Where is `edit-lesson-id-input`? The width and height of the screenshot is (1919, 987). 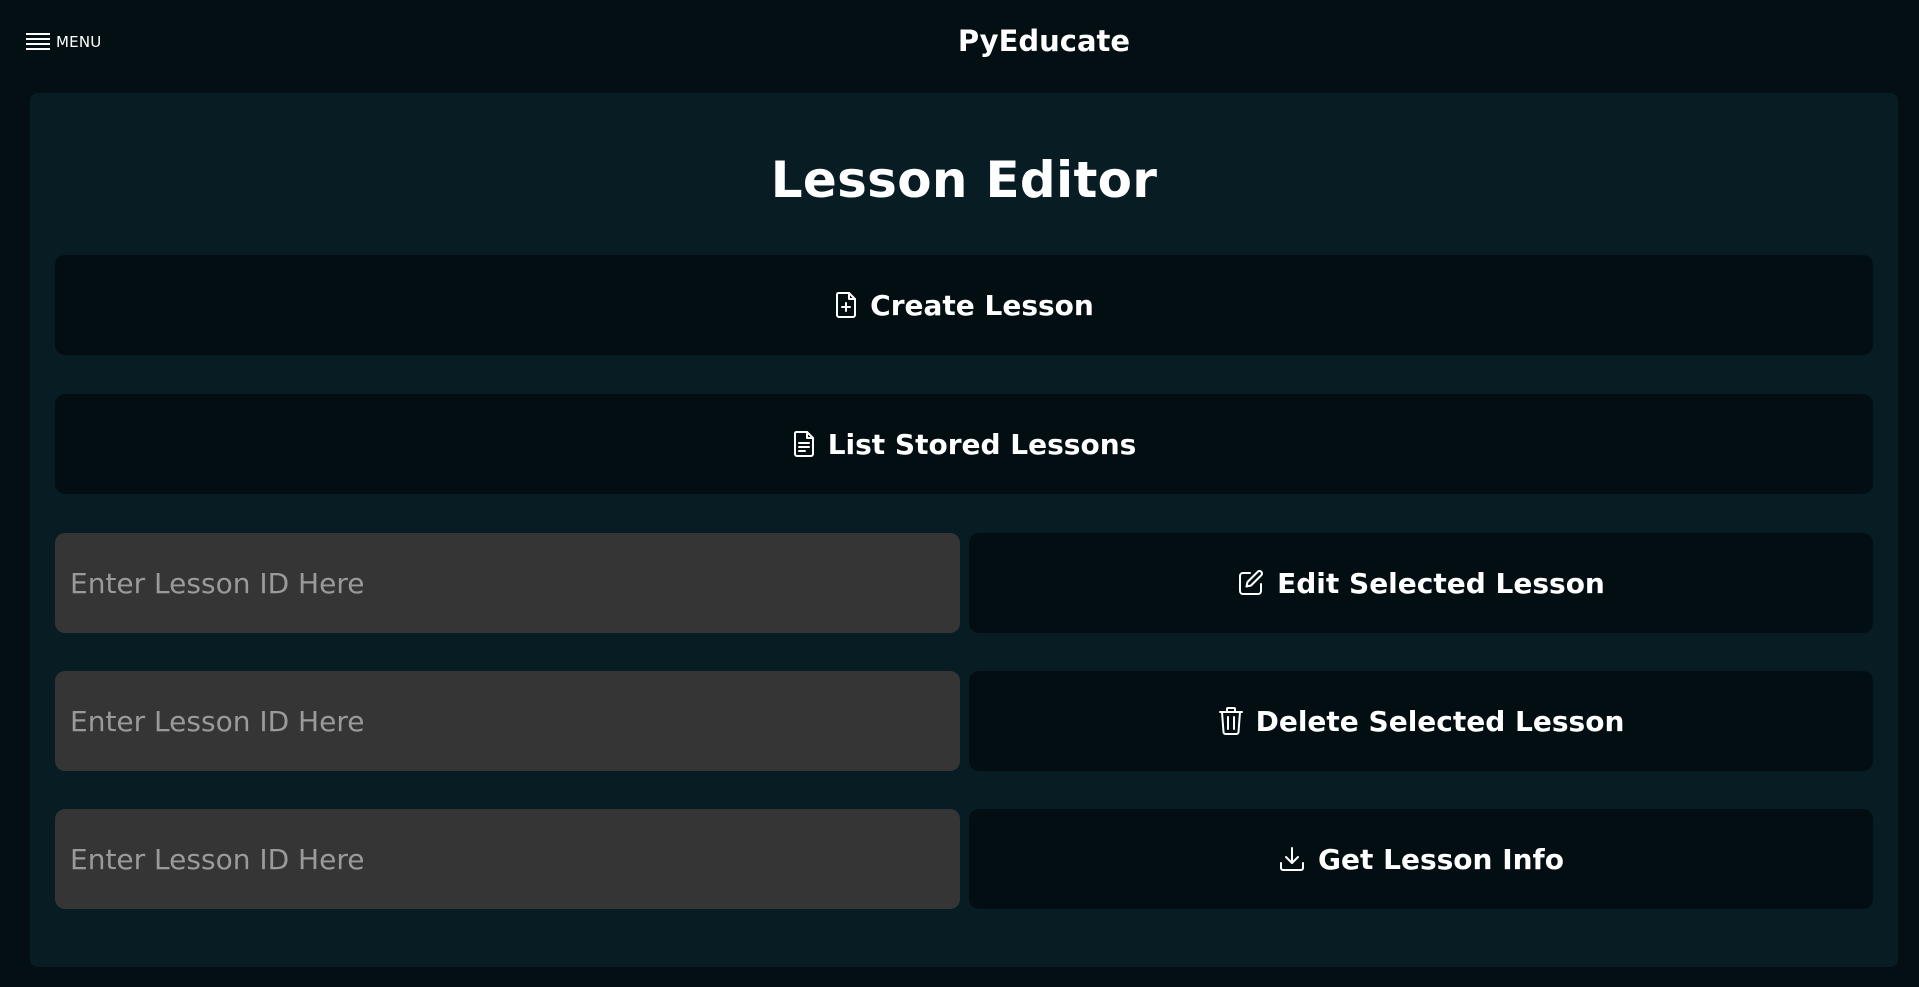 edit-lesson-id-input is located at coordinates (507, 583).